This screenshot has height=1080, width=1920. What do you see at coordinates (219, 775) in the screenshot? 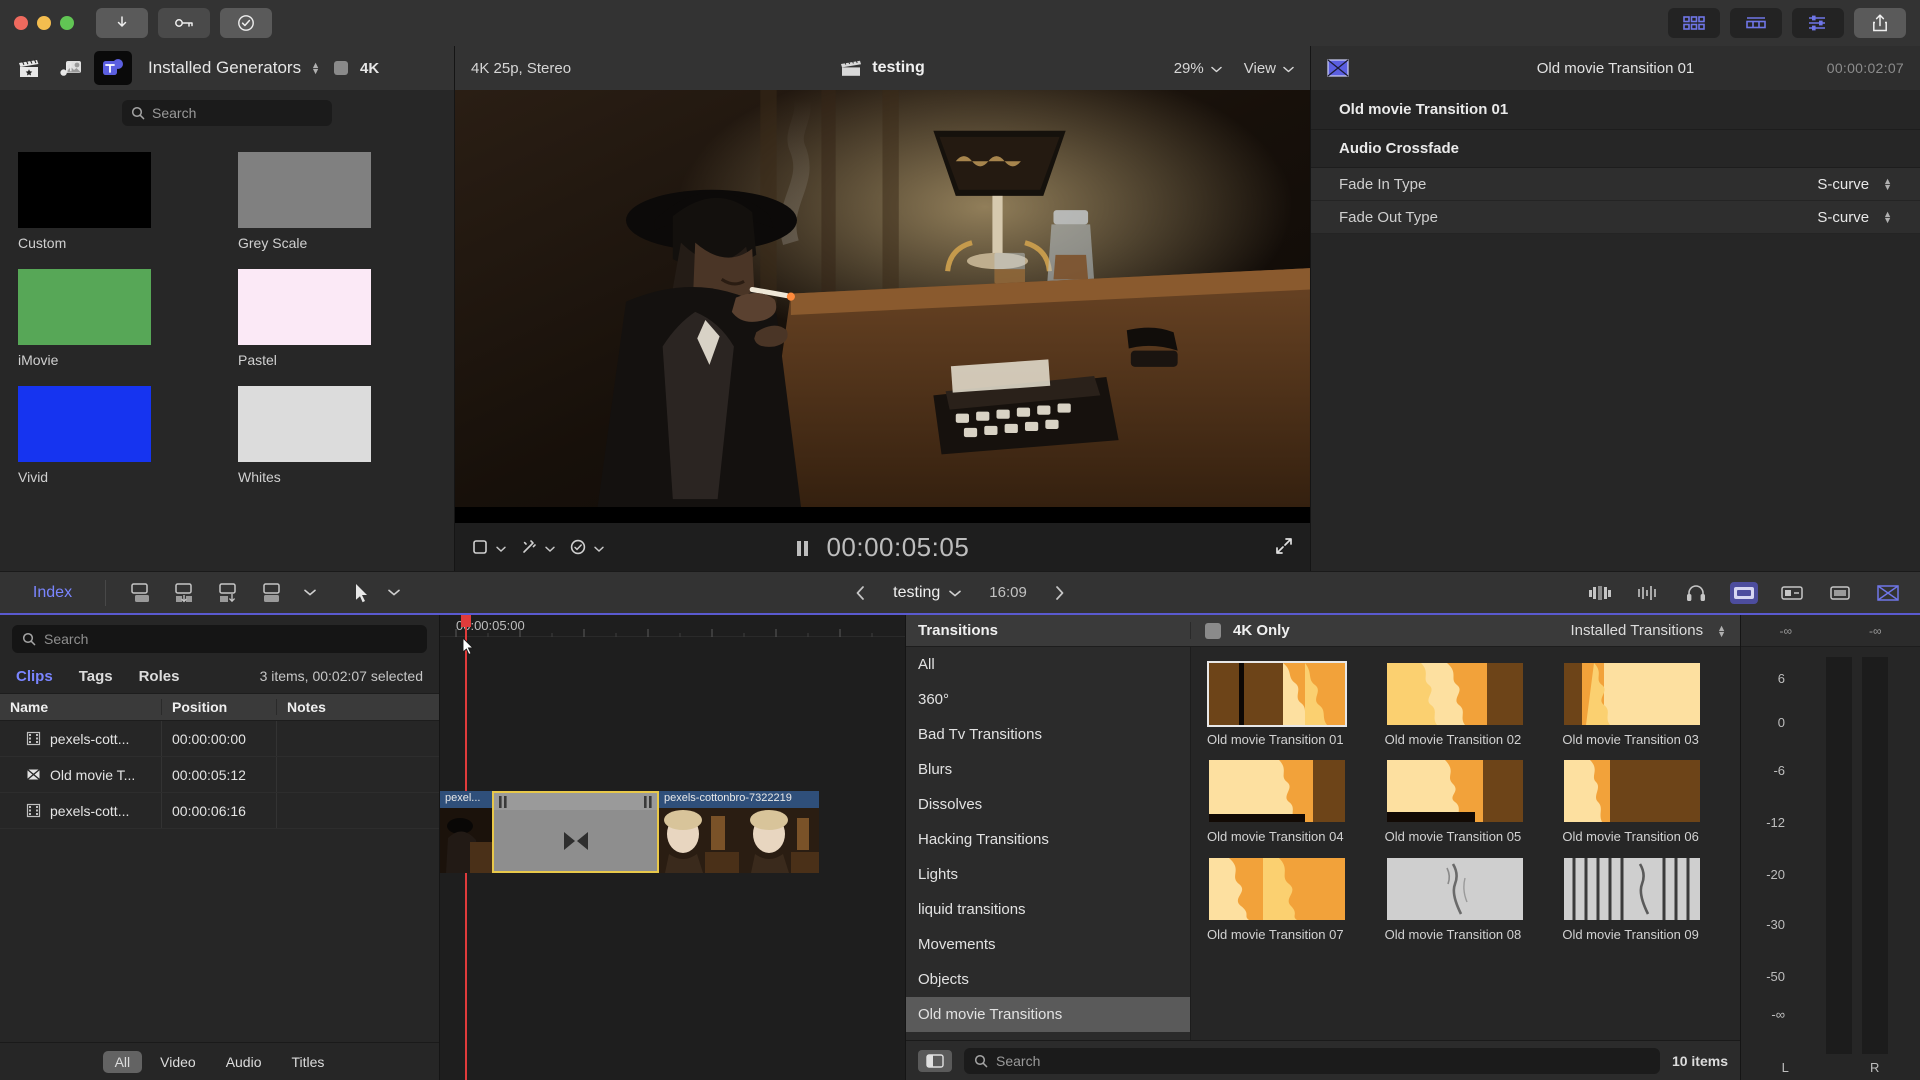
I see `table-row: Old movie T... 00:00:05:12` at bounding box center [219, 775].